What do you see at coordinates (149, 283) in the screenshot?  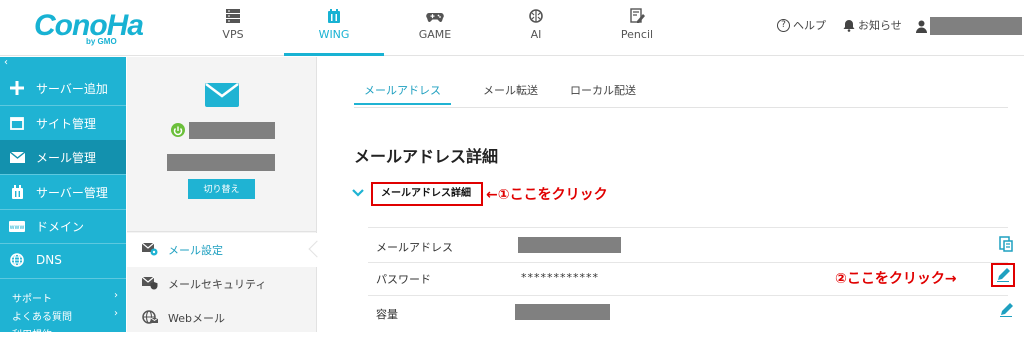 I see `mail-shield-icon` at bounding box center [149, 283].